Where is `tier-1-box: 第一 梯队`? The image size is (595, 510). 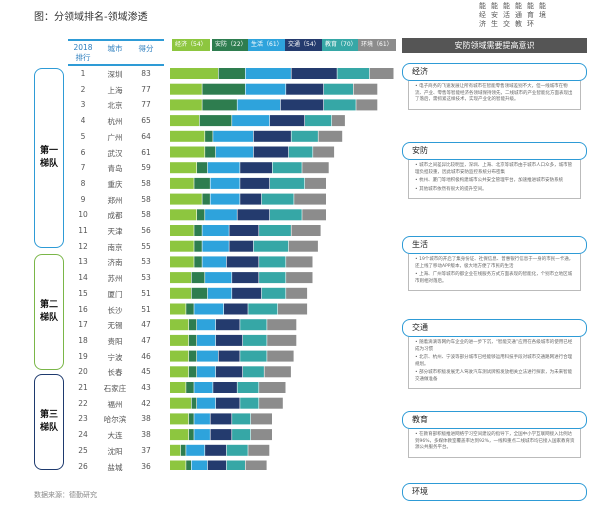
tier-1-box: 第一 梯队 is located at coordinates (49, 158).